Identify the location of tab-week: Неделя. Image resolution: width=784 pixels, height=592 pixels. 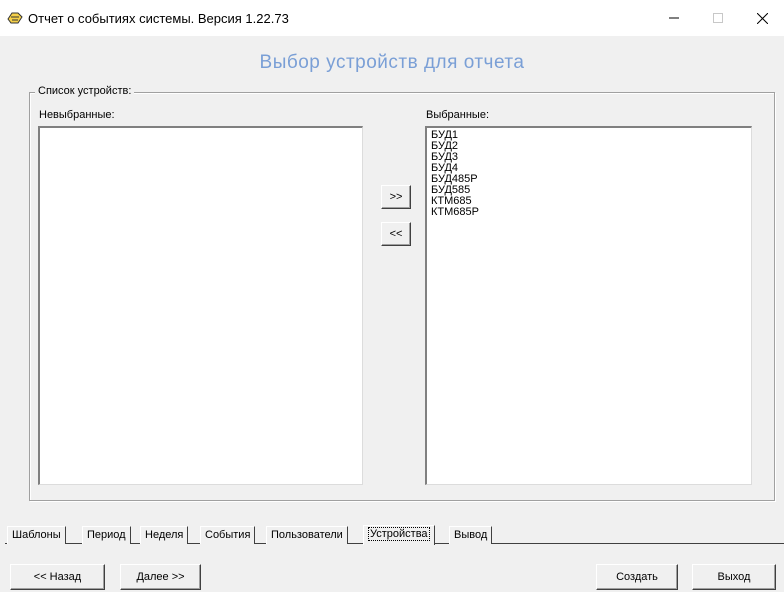
(164, 535).